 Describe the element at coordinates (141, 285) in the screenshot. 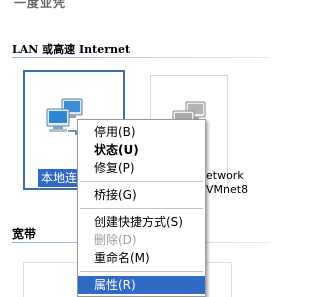

I see `menu-item-properties: 属性(R)` at that location.